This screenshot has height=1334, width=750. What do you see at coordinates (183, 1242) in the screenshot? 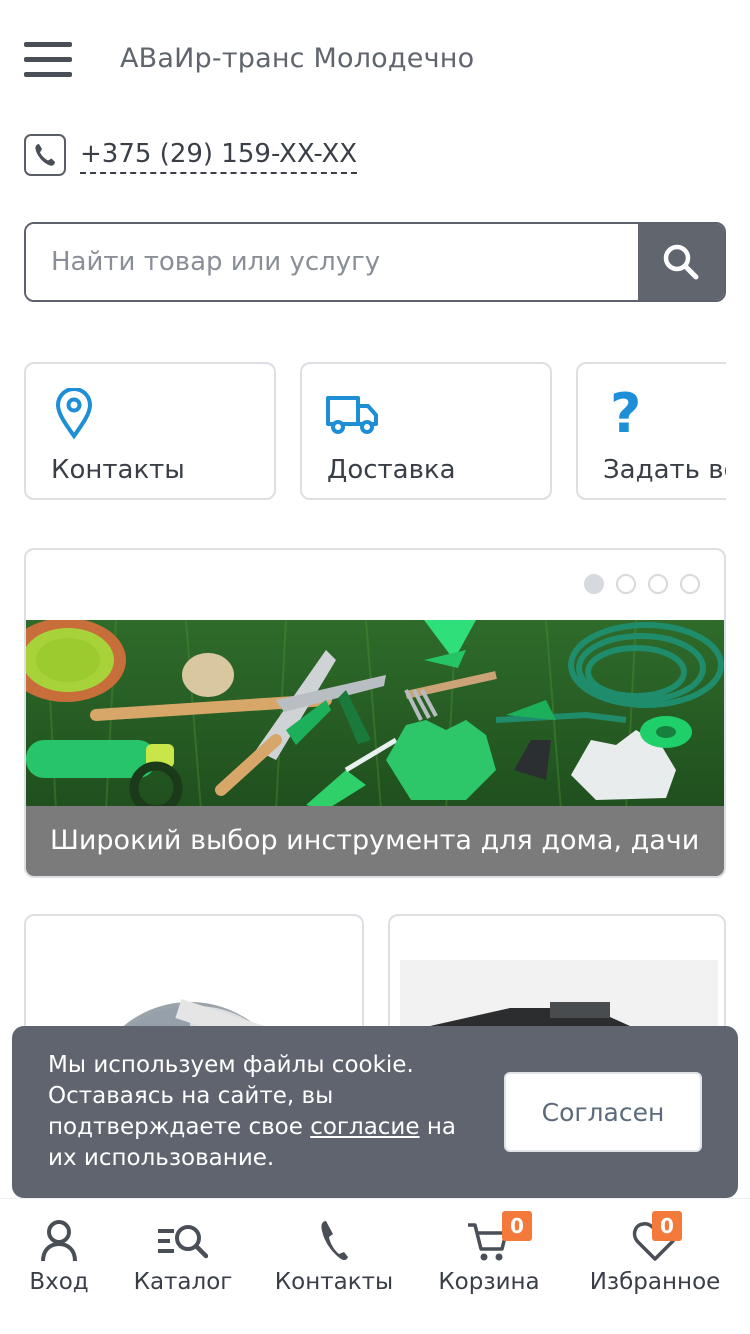
I see `catalog-search-icon` at bounding box center [183, 1242].